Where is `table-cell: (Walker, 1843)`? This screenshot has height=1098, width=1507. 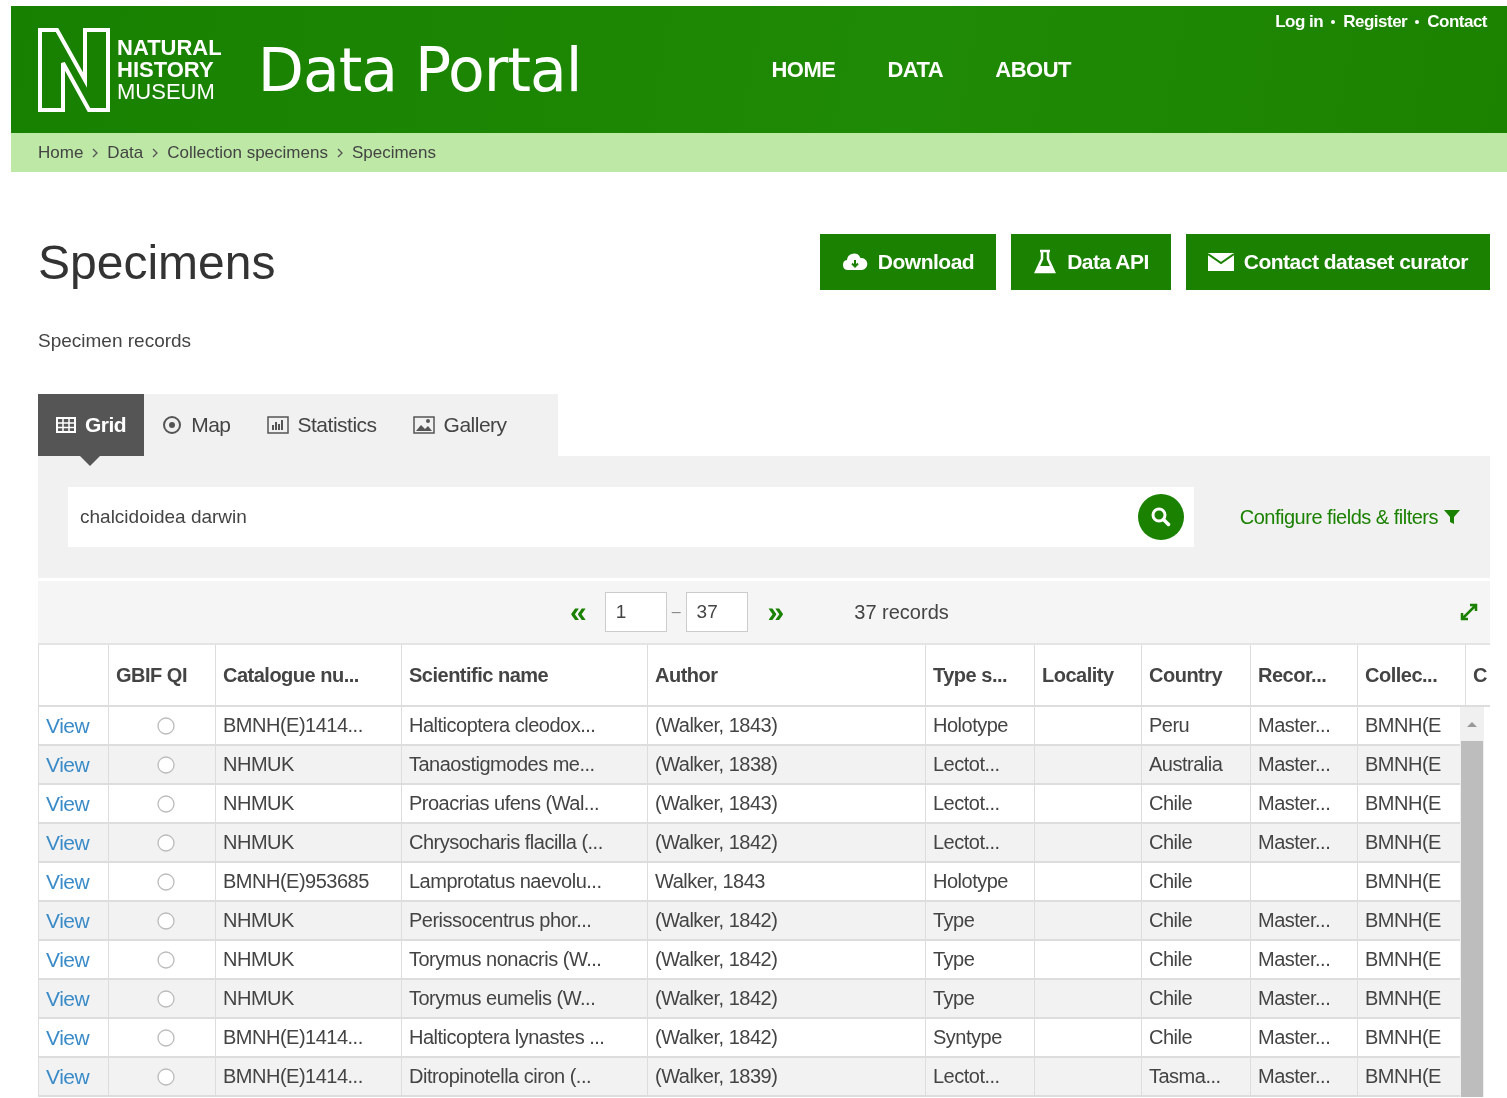
table-cell: (Walker, 1843) is located at coordinates (786, 803).